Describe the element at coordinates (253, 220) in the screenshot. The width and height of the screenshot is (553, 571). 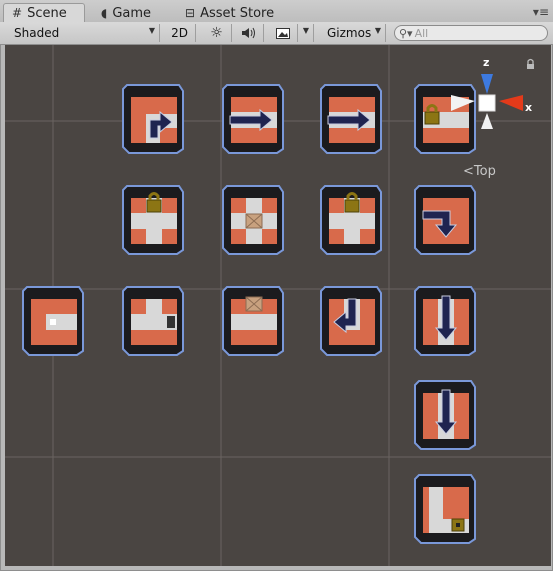
I see `tile-crate-cross` at that location.